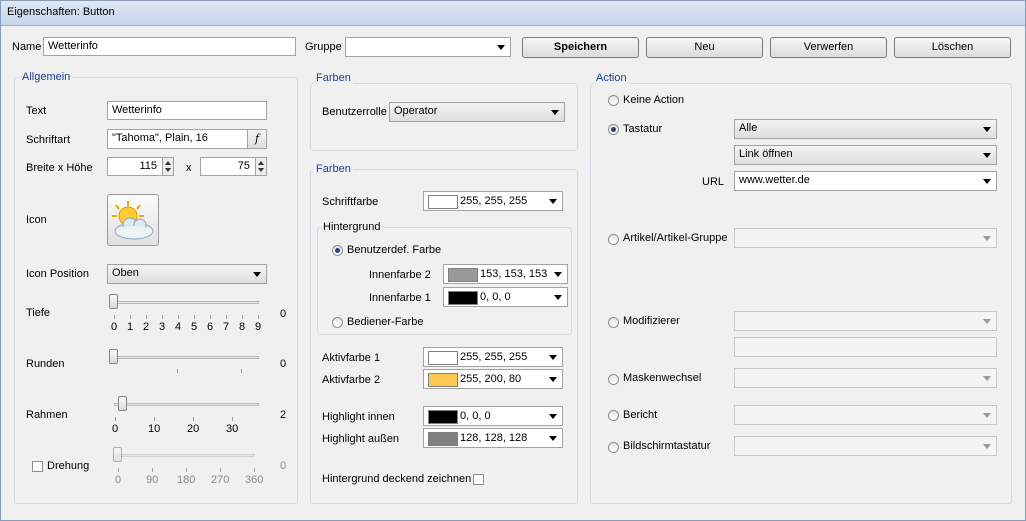 The height and width of the screenshot is (521, 1026). What do you see at coordinates (167, 166) in the screenshot?
I see `width-spinner` at bounding box center [167, 166].